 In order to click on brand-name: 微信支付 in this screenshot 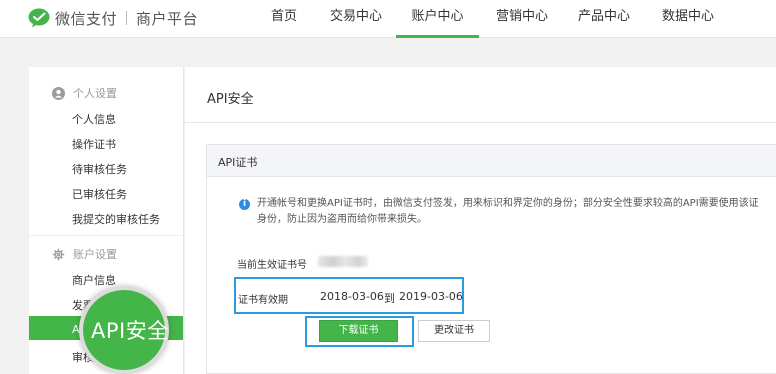, I will do `click(86, 18)`.